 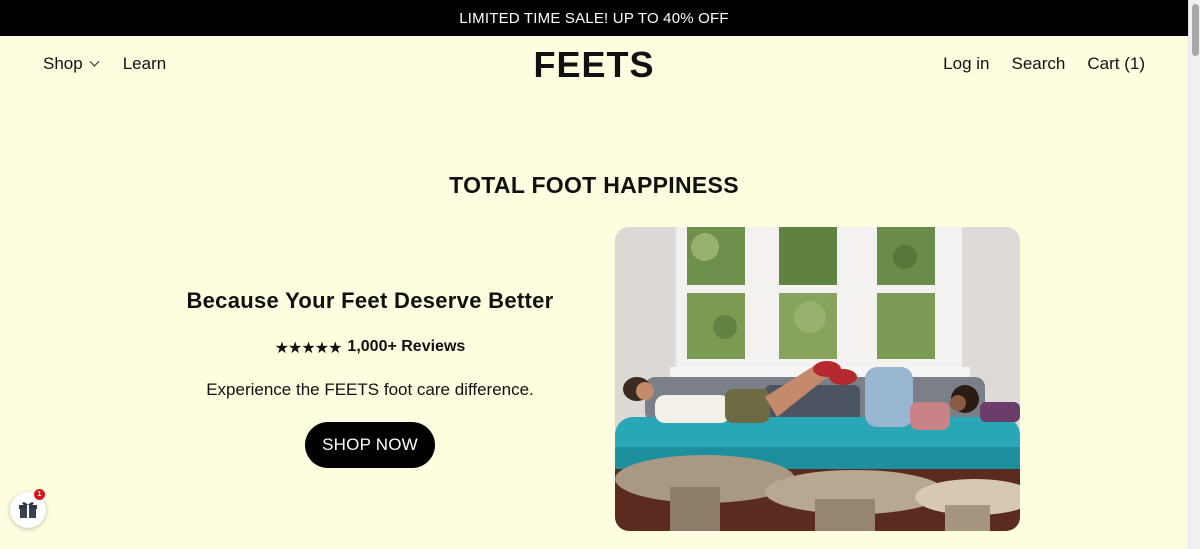 What do you see at coordinates (39, 494) in the screenshot?
I see `notification-badge: 1` at bounding box center [39, 494].